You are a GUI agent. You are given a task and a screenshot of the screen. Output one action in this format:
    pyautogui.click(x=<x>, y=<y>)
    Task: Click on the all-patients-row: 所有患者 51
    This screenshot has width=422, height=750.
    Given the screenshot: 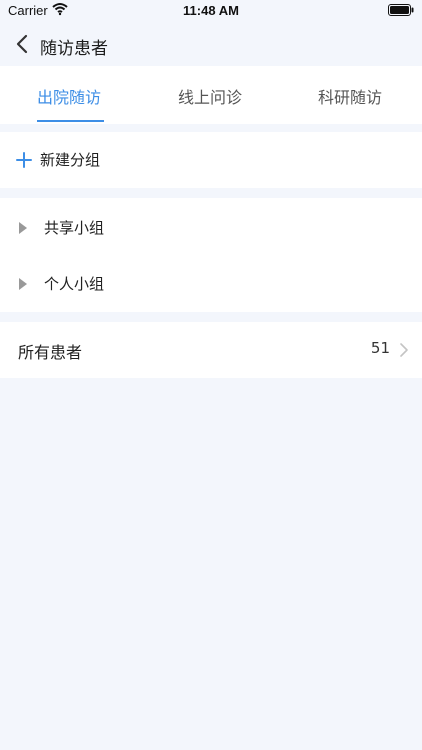 What is the action you would take?
    pyautogui.click(x=211, y=350)
    